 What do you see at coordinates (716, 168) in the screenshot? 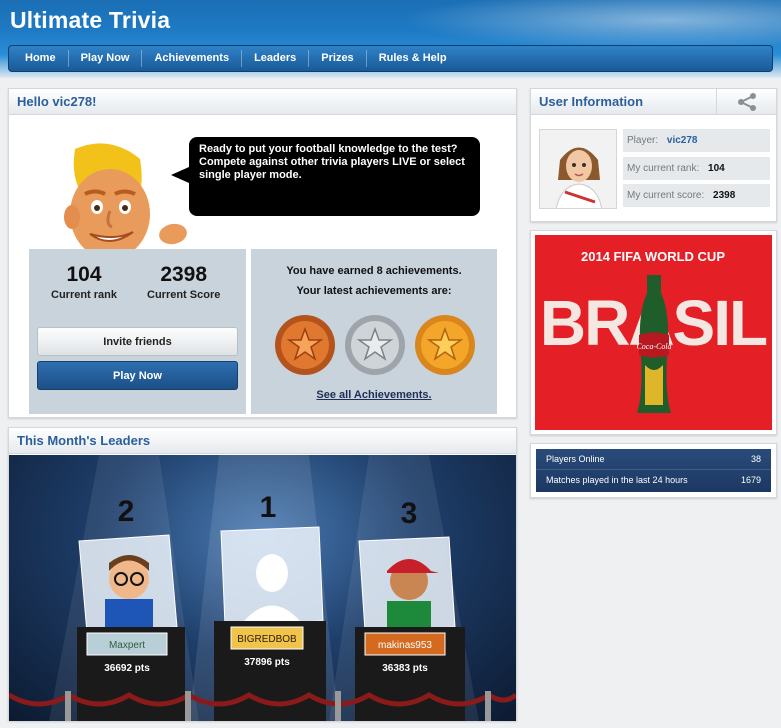
I see `my-rank-value: 104` at bounding box center [716, 168].